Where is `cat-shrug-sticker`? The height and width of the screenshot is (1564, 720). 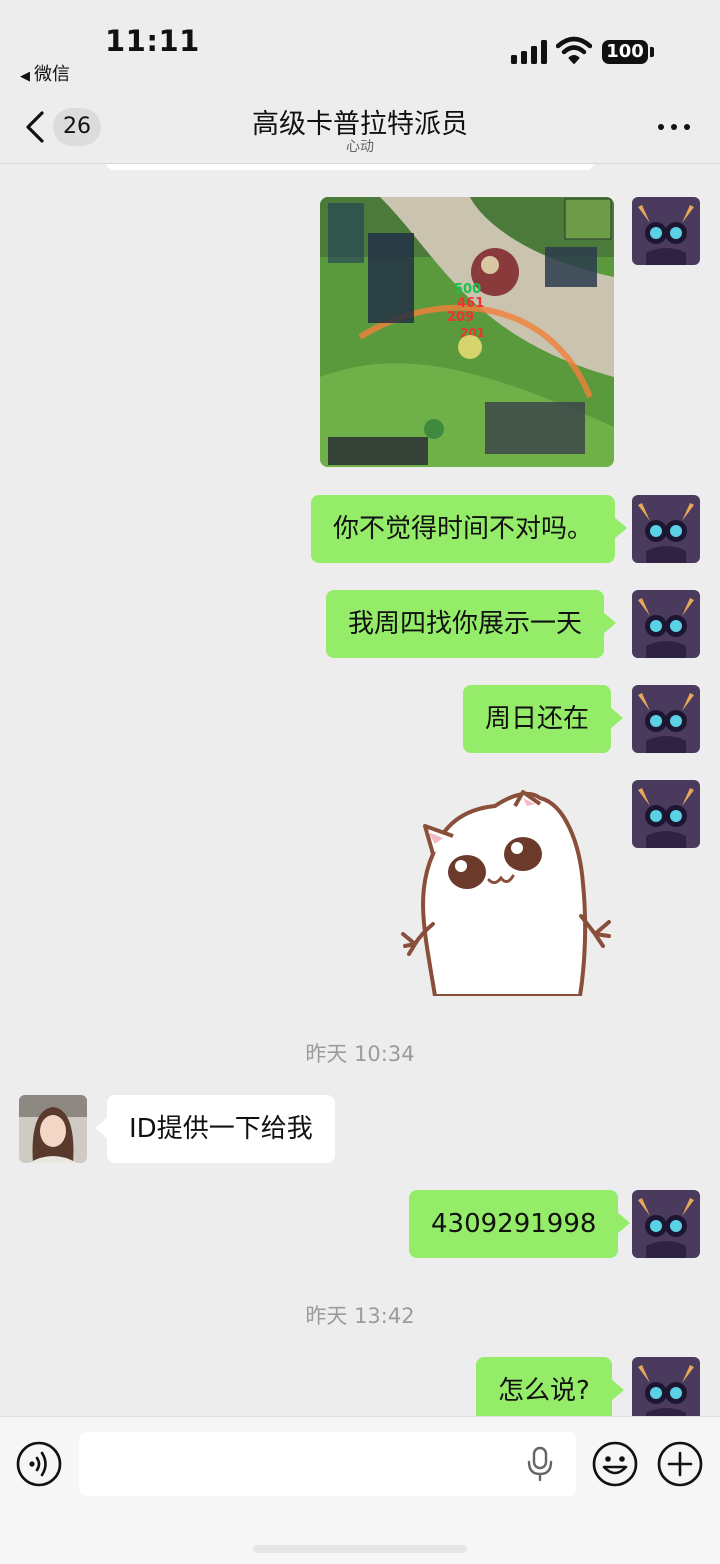 cat-shrug-sticker is located at coordinates (507, 890).